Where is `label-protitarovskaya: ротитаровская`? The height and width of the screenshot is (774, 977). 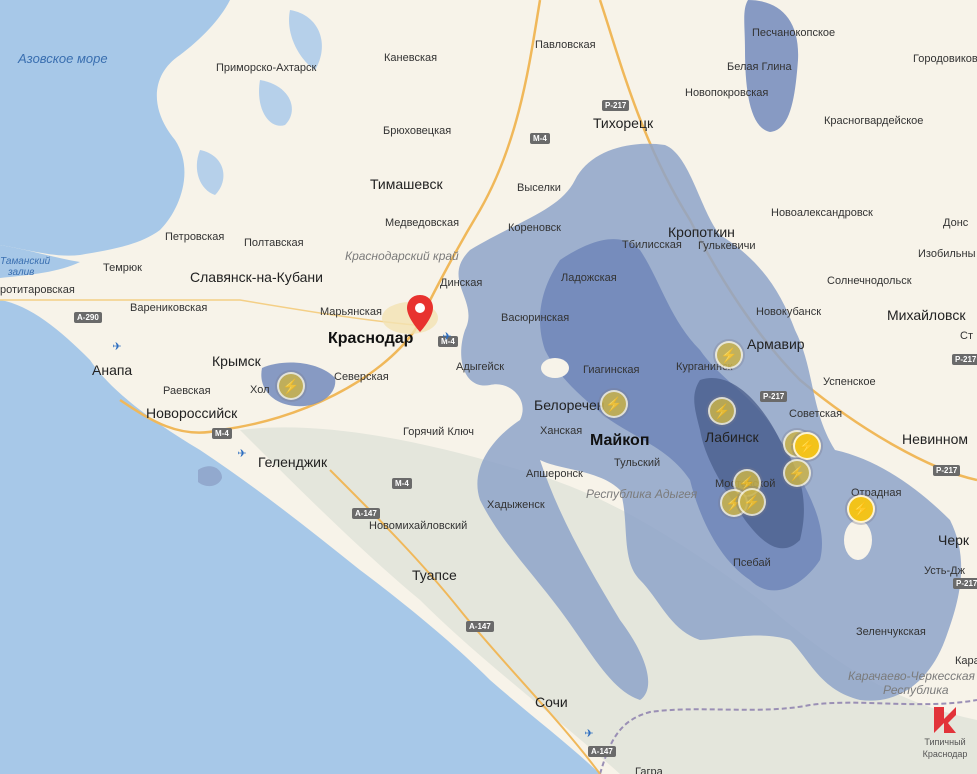 label-protitarovskaya: ротитаровская is located at coordinates (37, 290).